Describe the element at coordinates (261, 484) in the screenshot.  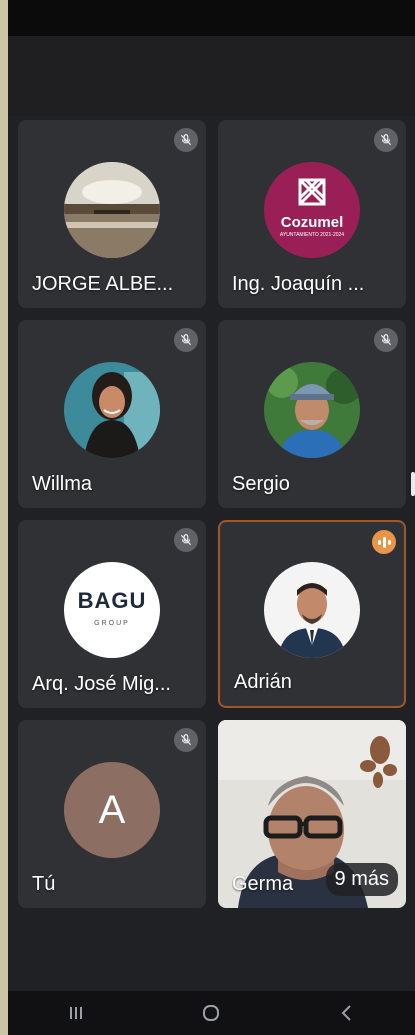
I see `participant-name: Sergio` at that location.